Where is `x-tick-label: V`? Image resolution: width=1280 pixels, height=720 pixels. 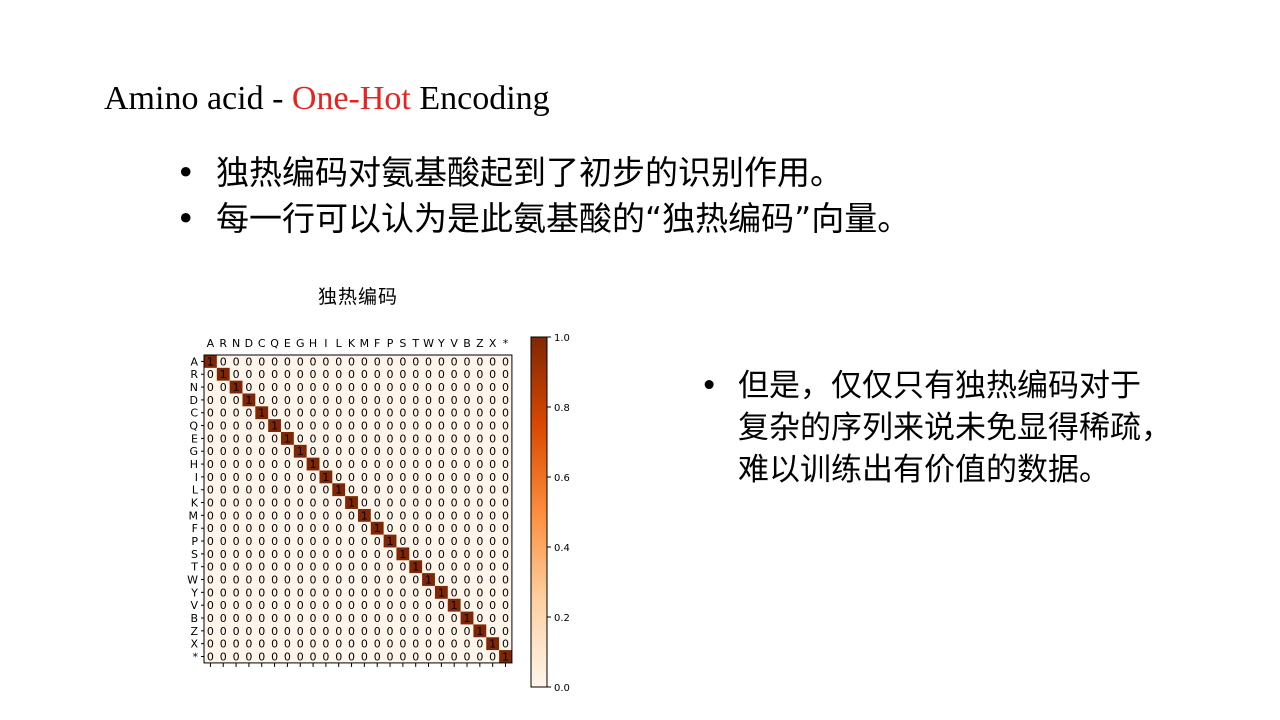 x-tick-label: V is located at coordinates (454, 343).